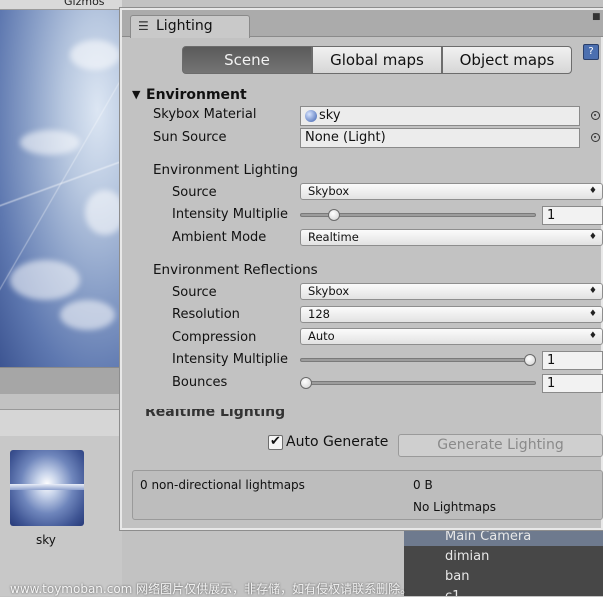 This screenshot has height=597, width=603. What do you see at coordinates (46, 540) in the screenshot?
I see `asset-label: sky` at bounding box center [46, 540].